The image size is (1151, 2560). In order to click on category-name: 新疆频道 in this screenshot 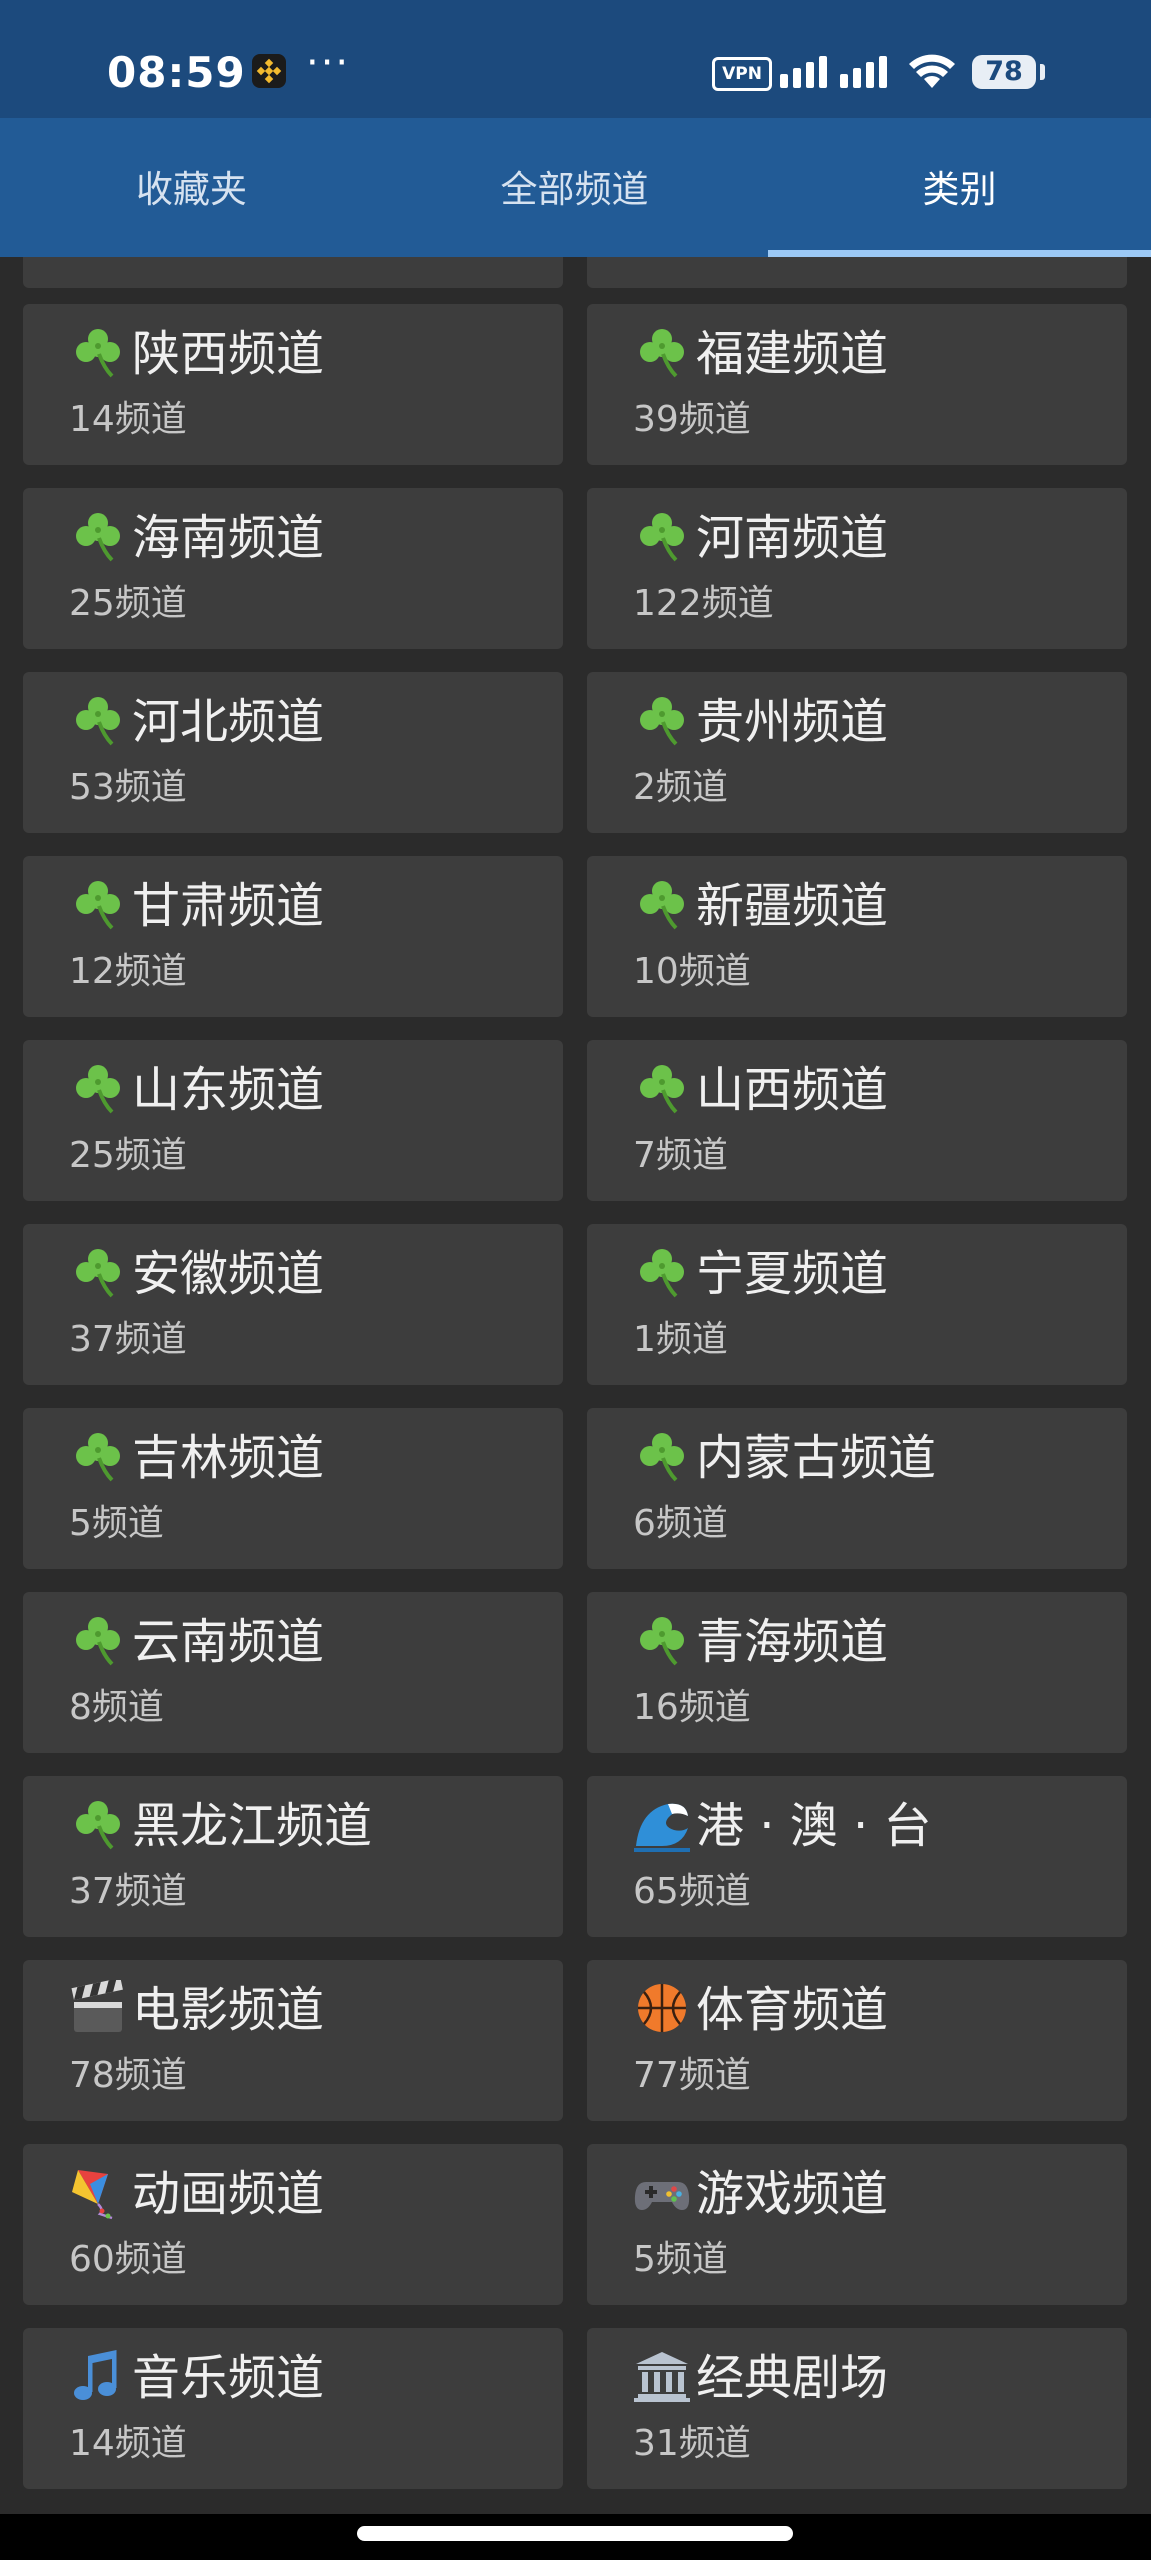, I will do `click(792, 906)`.